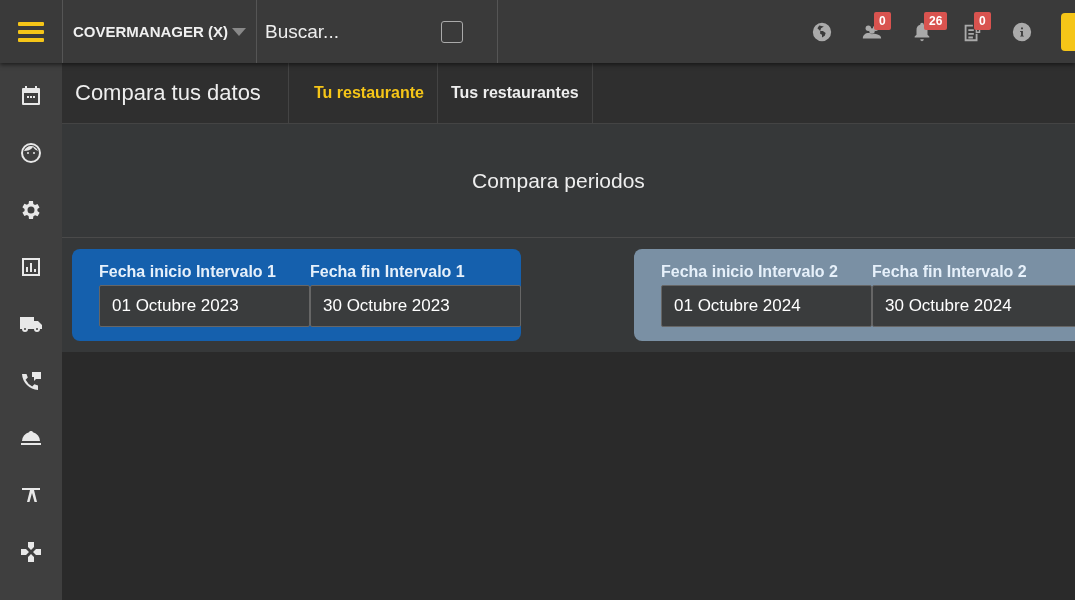  What do you see at coordinates (750, 272) in the screenshot?
I see `field-label: Fecha inicio Intervalo 2` at bounding box center [750, 272].